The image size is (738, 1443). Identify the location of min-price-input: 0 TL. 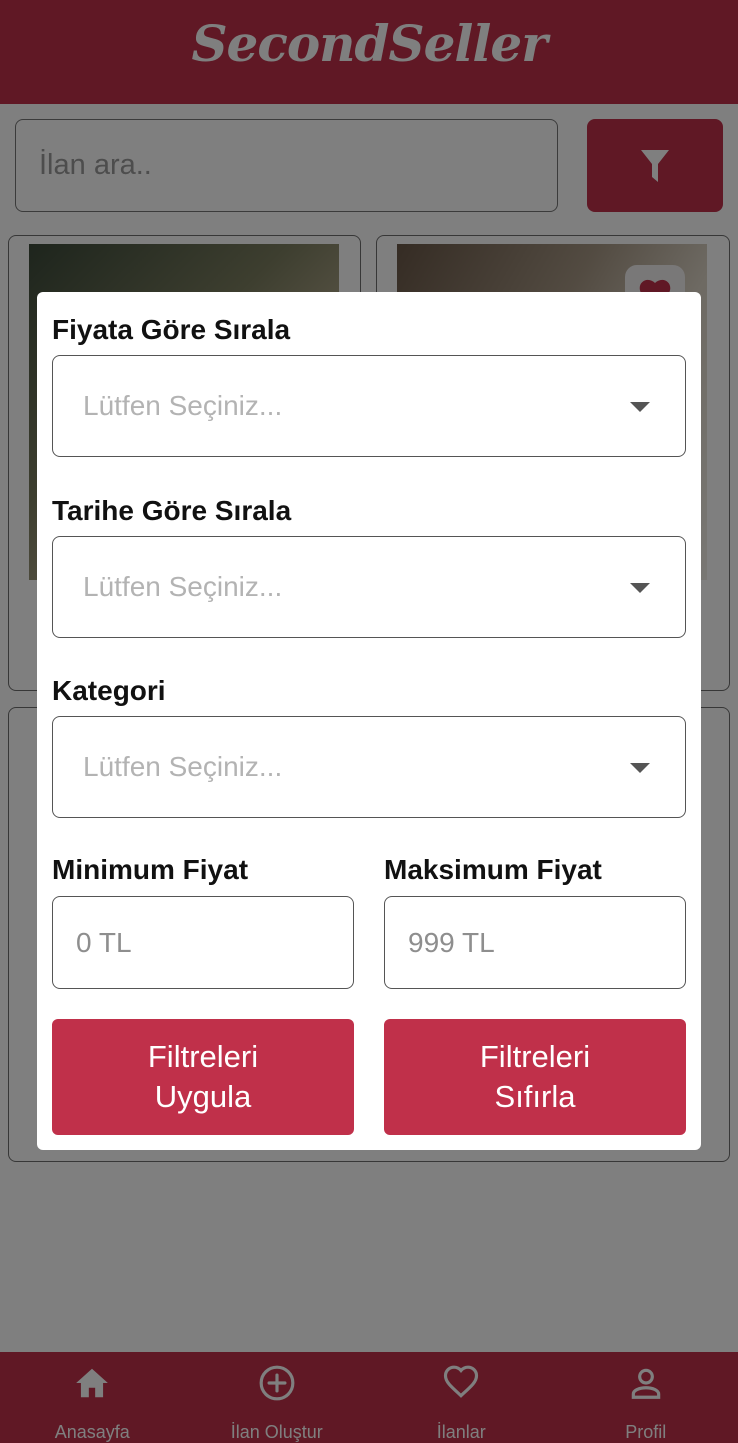
(203, 942).